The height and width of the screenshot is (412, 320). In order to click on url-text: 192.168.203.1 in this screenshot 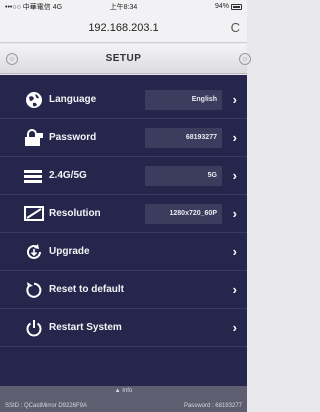, I will do `click(123, 28)`.